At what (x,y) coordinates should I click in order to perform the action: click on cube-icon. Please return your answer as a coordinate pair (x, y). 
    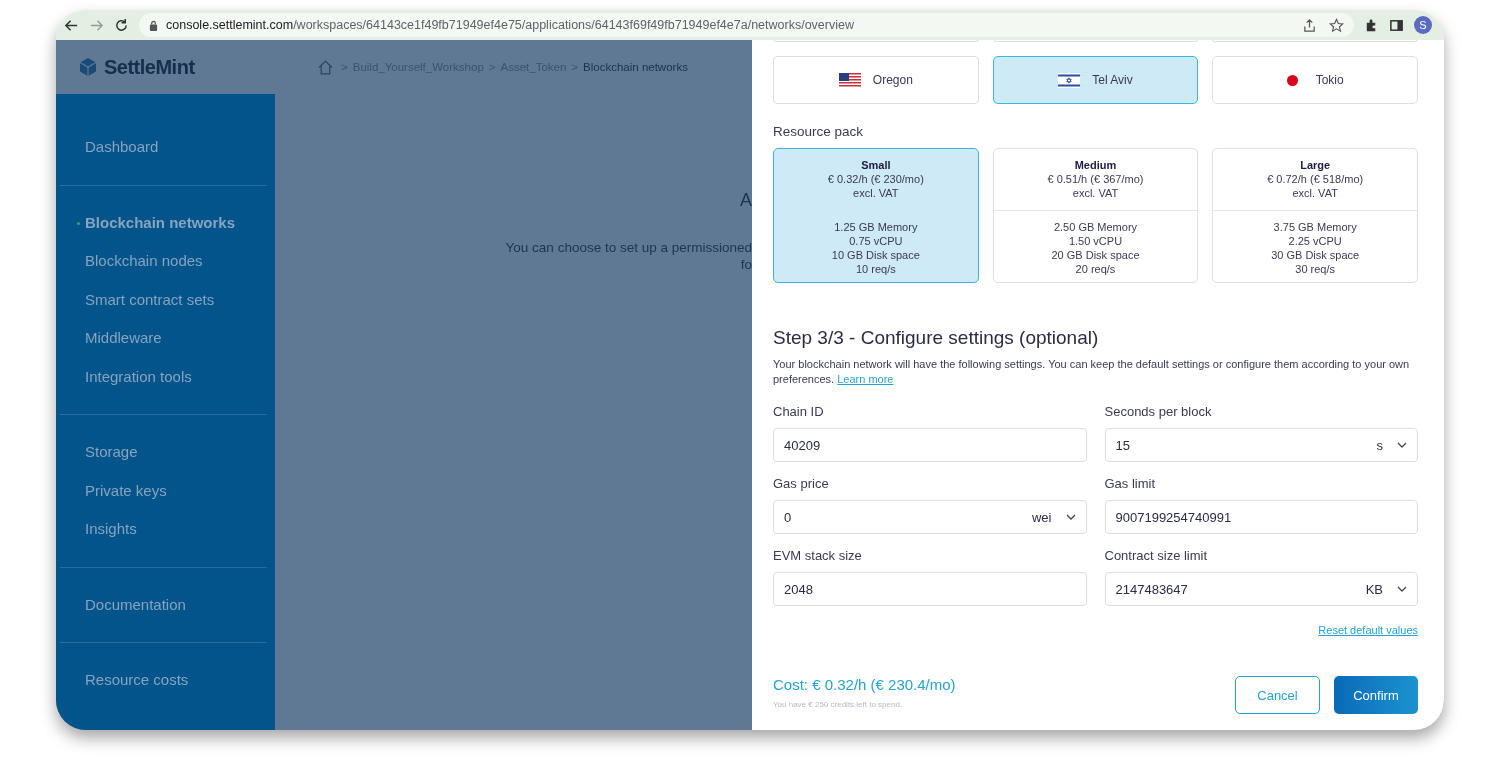
    Looking at the image, I should click on (88, 67).